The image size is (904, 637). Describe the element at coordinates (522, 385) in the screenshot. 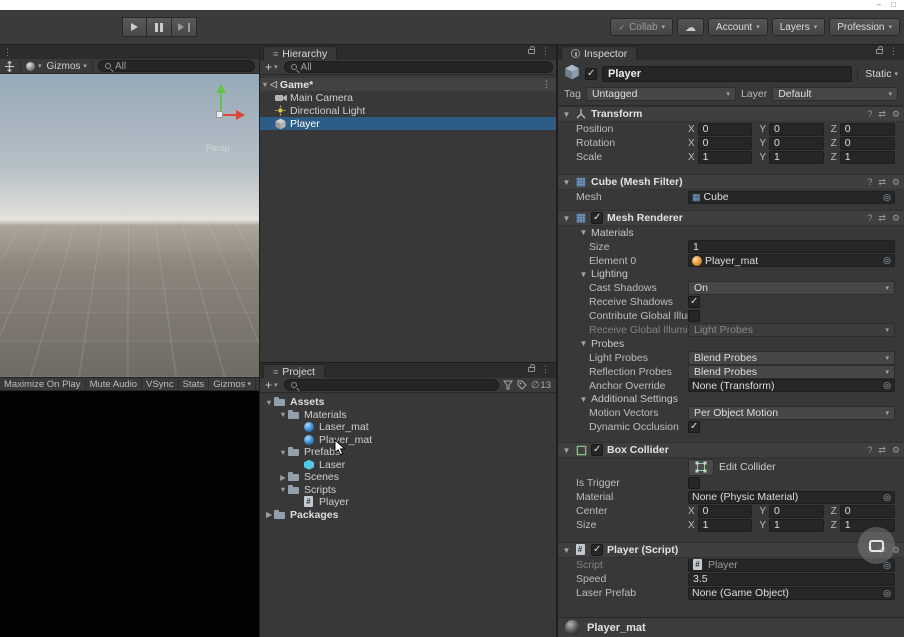

I see `search-by-label-icon` at that location.